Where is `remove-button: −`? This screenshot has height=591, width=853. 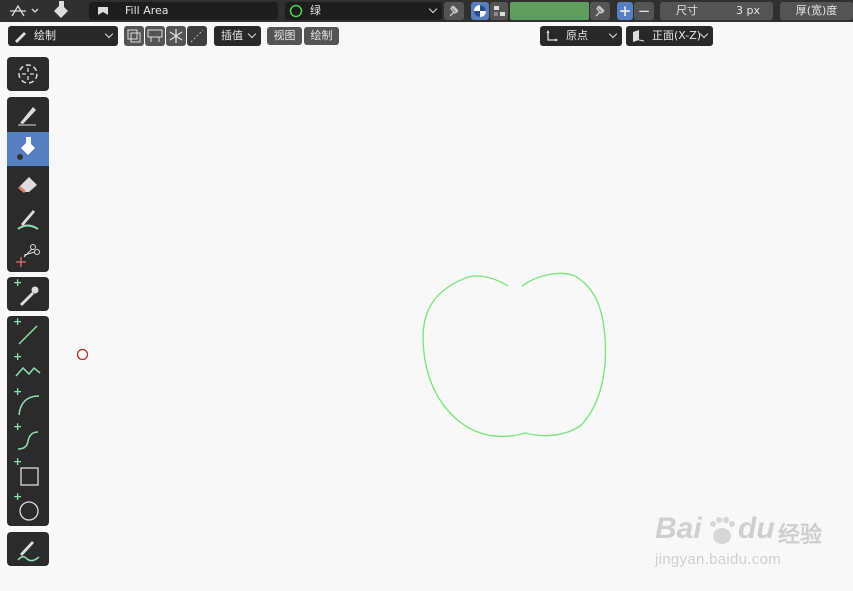 remove-button: − is located at coordinates (644, 11).